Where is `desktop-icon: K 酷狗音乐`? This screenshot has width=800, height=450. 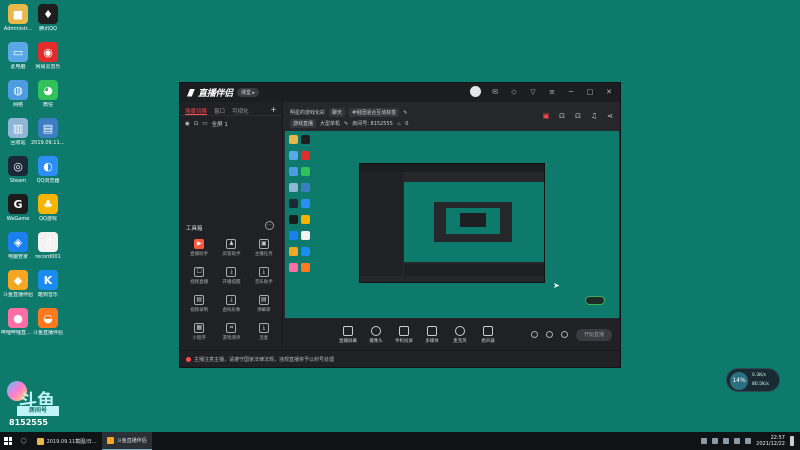 desktop-icon: K 酷狗音乐 is located at coordinates (48, 284).